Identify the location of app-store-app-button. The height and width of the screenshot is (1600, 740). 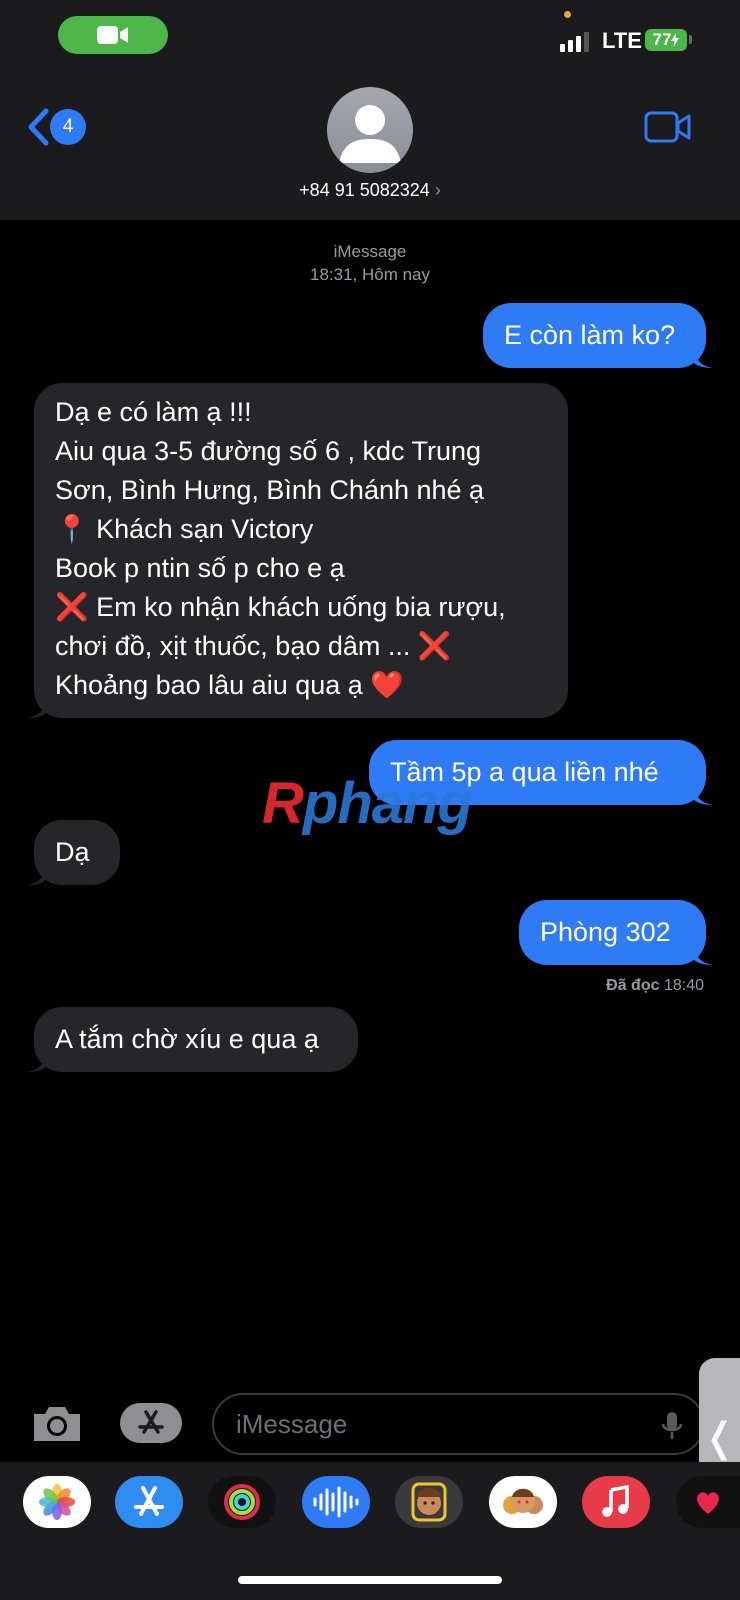
(149, 1502).